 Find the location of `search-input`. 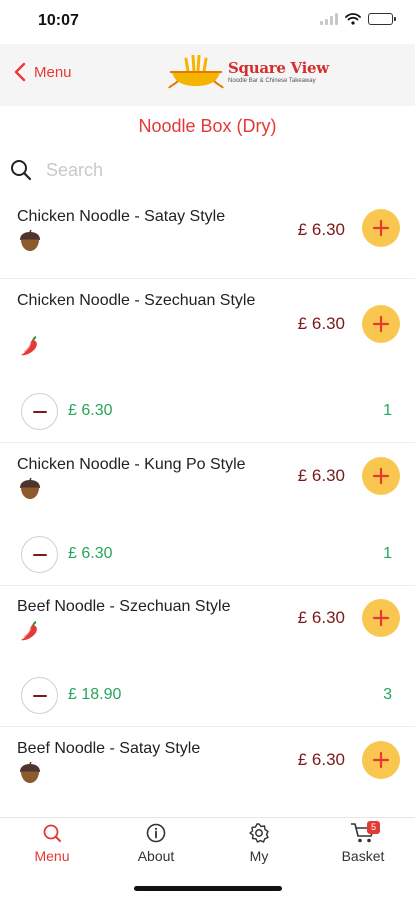

search-input is located at coordinates (211, 170).